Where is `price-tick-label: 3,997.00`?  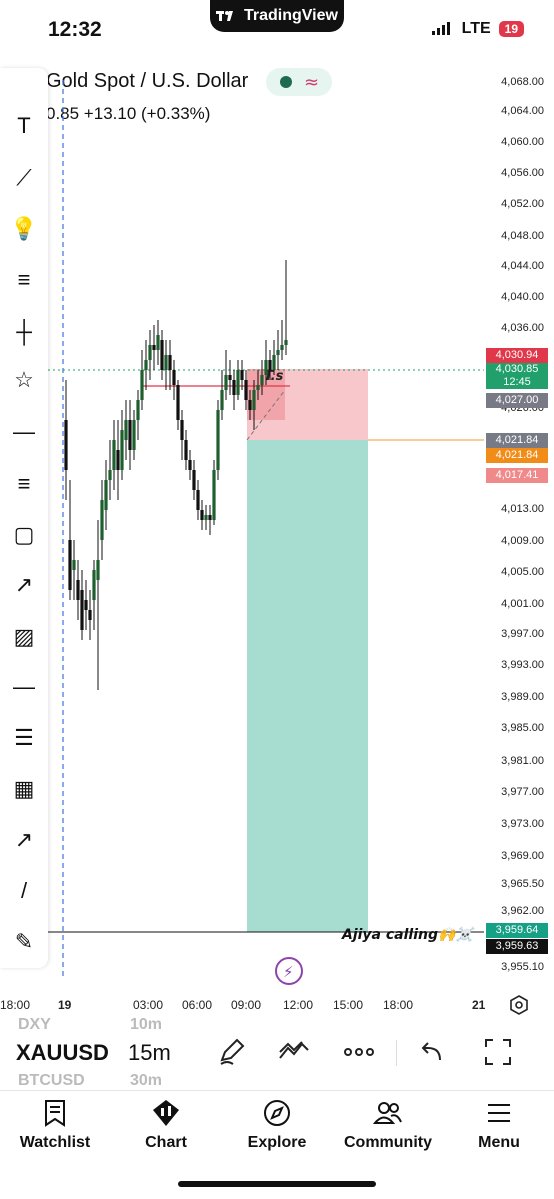 price-tick-label: 3,997.00 is located at coordinates (522, 634).